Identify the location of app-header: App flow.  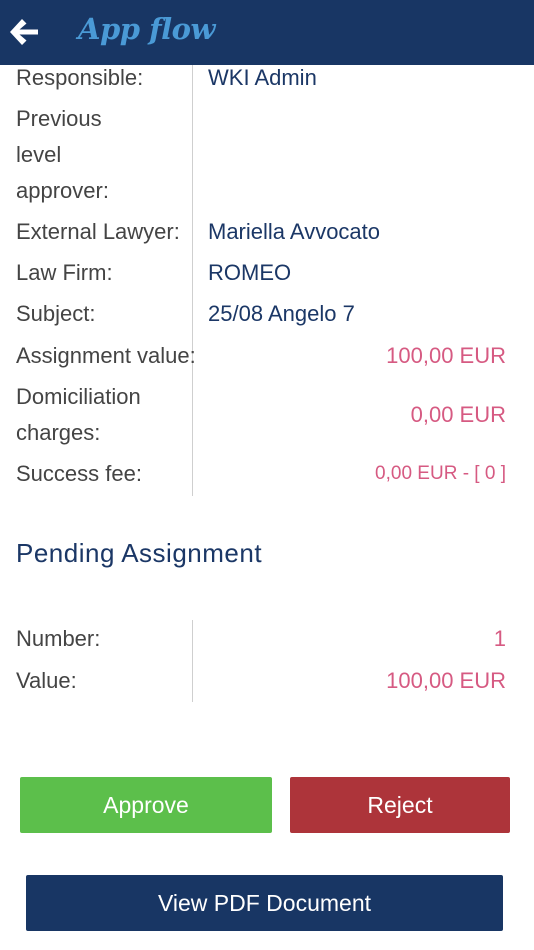
(267, 32).